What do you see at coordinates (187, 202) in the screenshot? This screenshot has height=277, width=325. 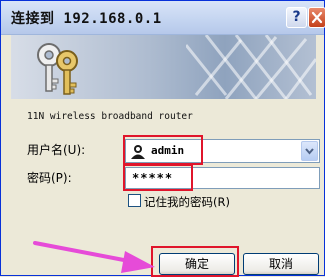 I see `remember-password-label: 记住我的密码(R)` at bounding box center [187, 202].